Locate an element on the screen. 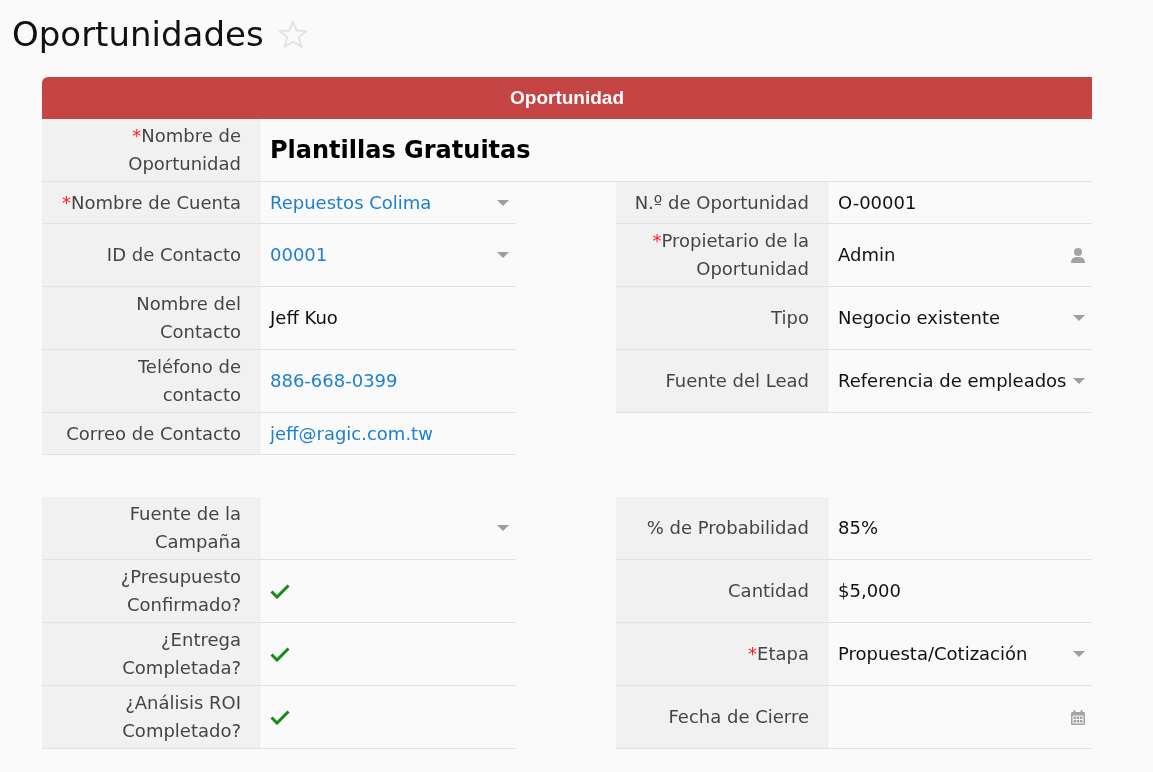  field-label: Correo de Contacto is located at coordinates (151, 434).